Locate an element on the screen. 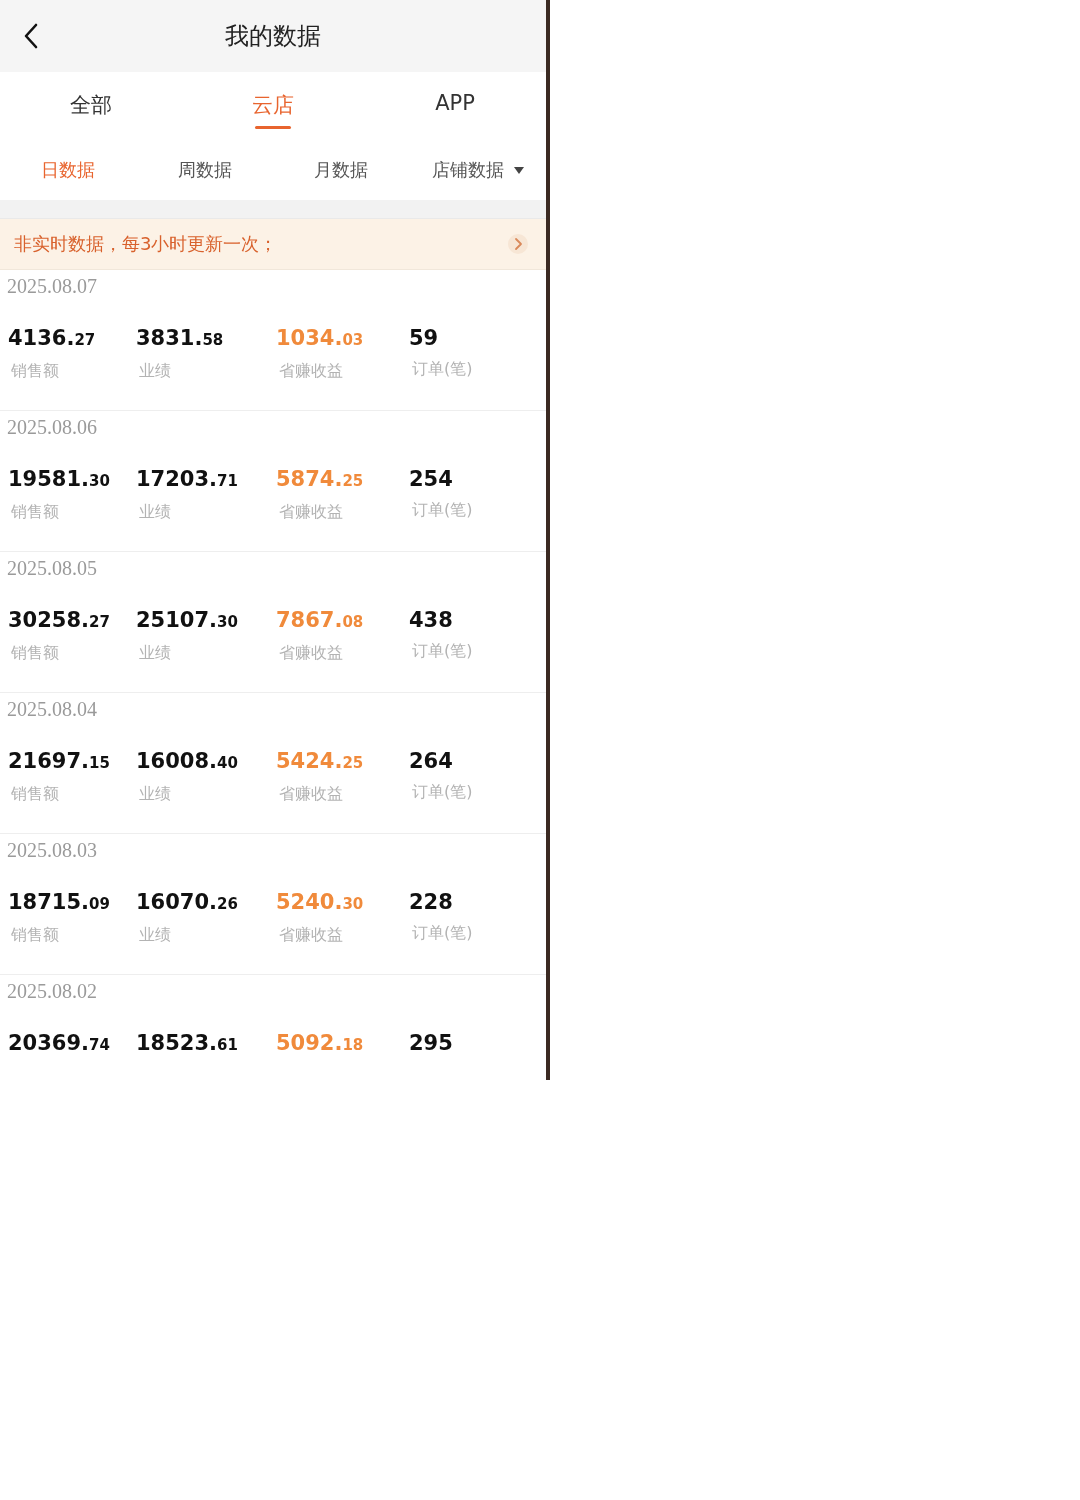 Image resolution: width=1080 pixels, height=1500 pixels. metric-value: 16070.26 is located at coordinates (187, 902).